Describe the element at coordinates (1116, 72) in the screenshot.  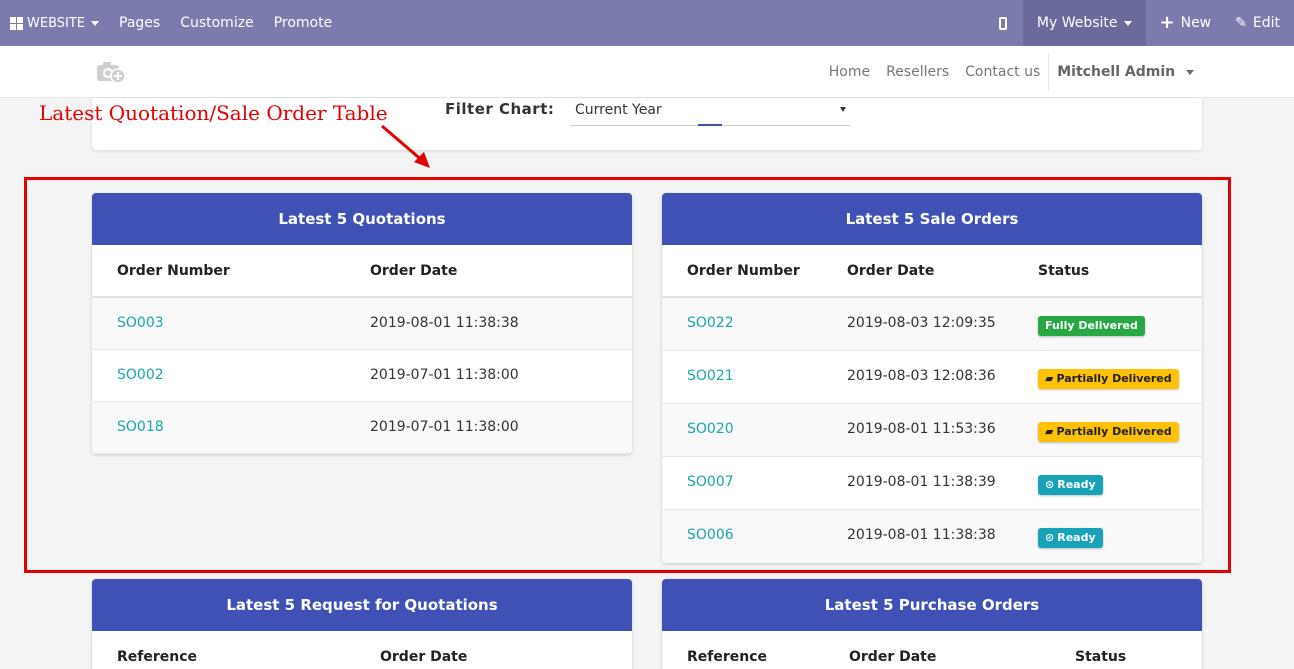
I see `user-name: Mitchell Admin` at that location.